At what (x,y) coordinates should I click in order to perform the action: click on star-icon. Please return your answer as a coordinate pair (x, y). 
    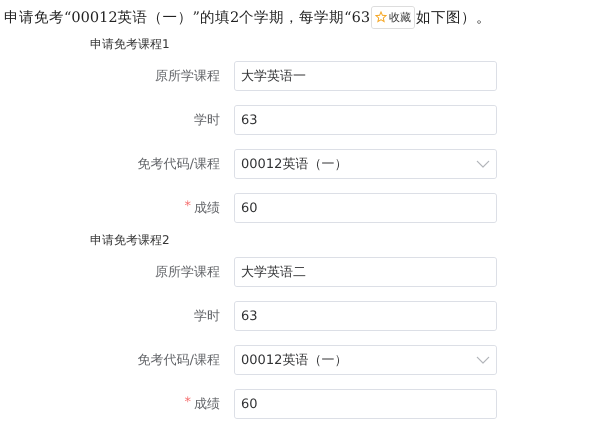
    Looking at the image, I should click on (381, 17).